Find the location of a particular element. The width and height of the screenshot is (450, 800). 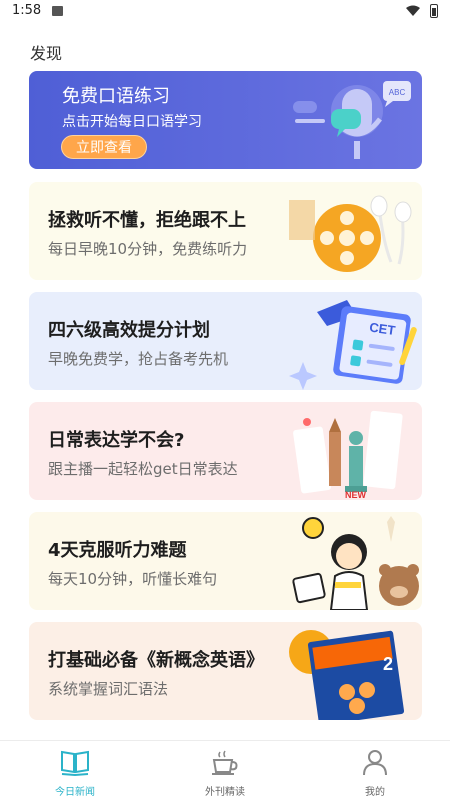

banner-subtitle: 点击开始每日口语学习 is located at coordinates (132, 122).